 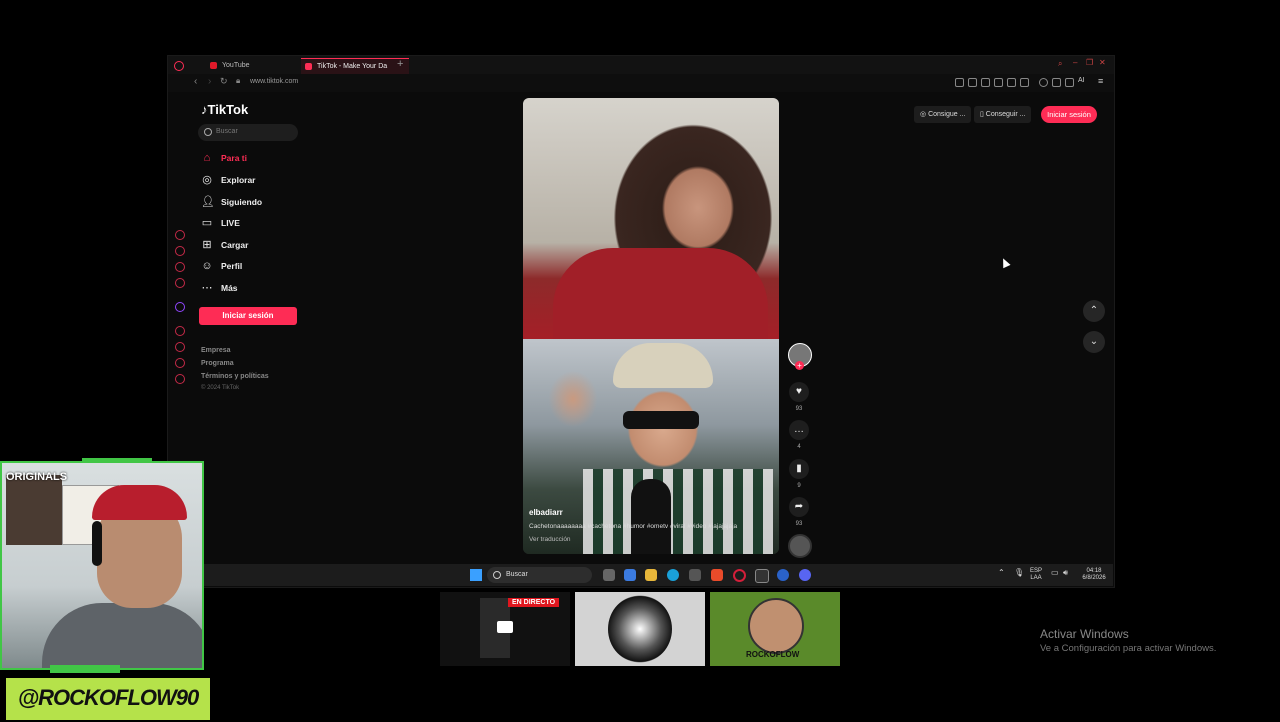 I want to click on save-button: ▮, so click(x=799, y=469).